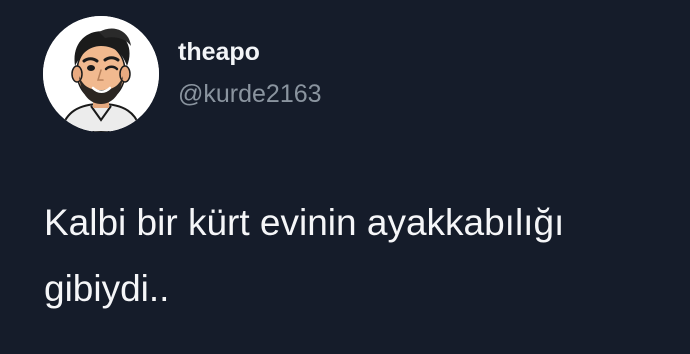  Describe the element at coordinates (304, 222) in the screenshot. I see `tweet-text-line: Kalbi bir kürt evinin ayakkabılığı` at that location.